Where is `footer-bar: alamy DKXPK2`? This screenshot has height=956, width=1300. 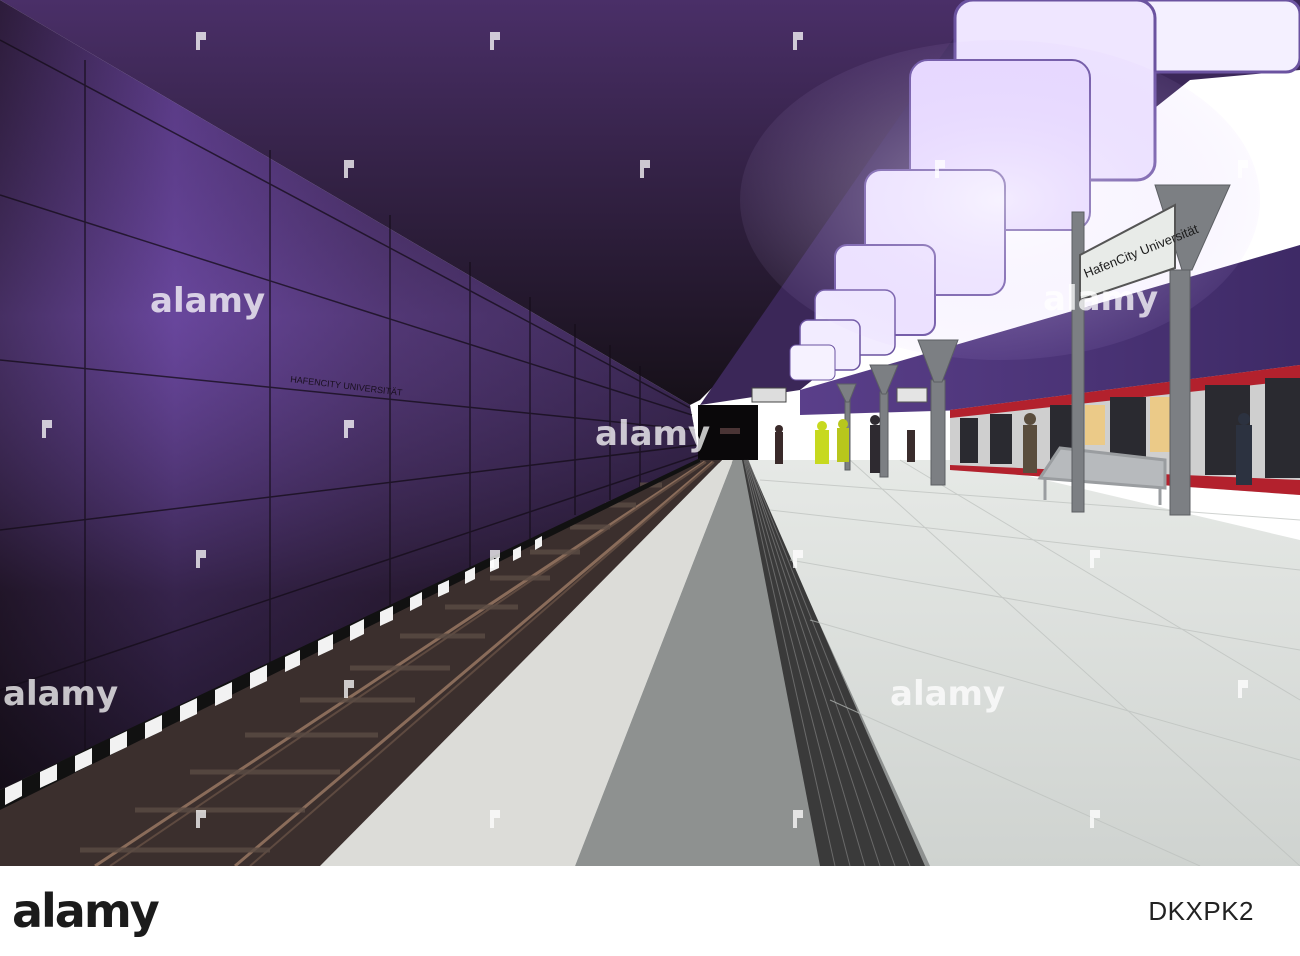 footer-bar: alamy DKXPK2 is located at coordinates (650, 911).